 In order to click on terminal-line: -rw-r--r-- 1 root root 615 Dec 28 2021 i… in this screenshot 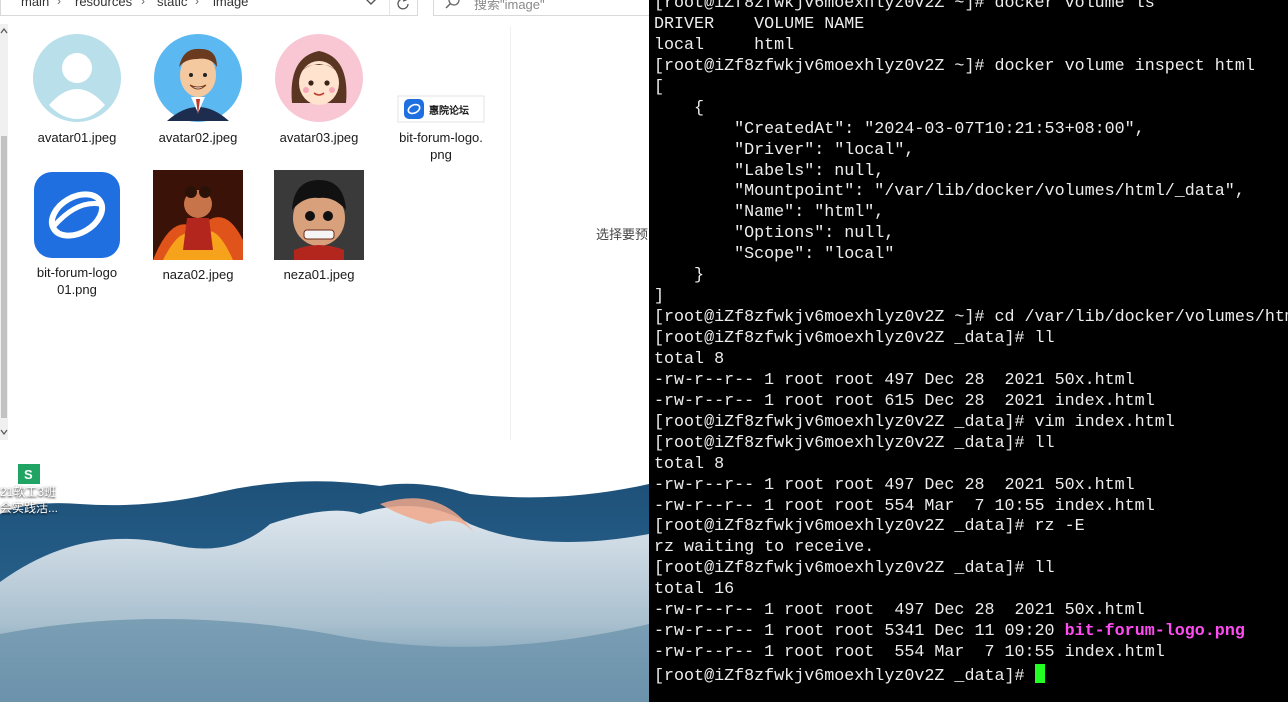, I will do `click(971, 402)`.